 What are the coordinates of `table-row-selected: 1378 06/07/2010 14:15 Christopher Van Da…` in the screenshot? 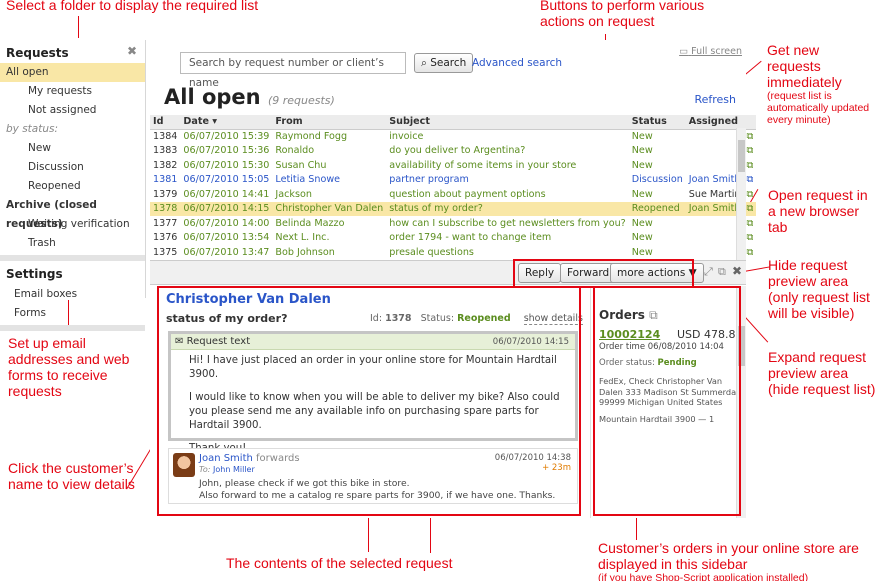 It's located at (453, 208).